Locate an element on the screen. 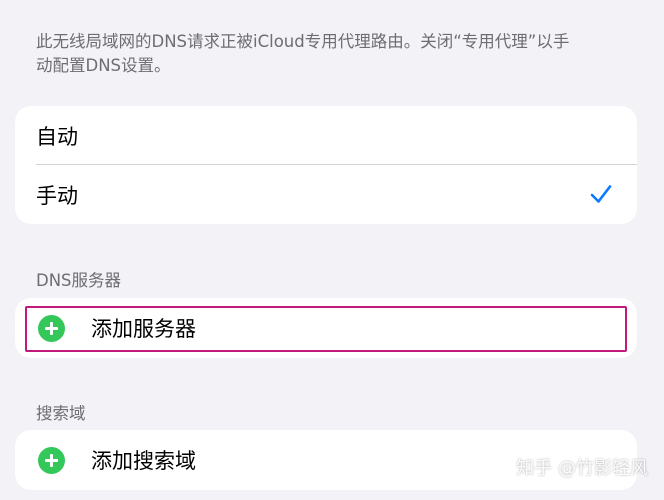  dns-servers-group: 添加服务器 is located at coordinates (326, 328).